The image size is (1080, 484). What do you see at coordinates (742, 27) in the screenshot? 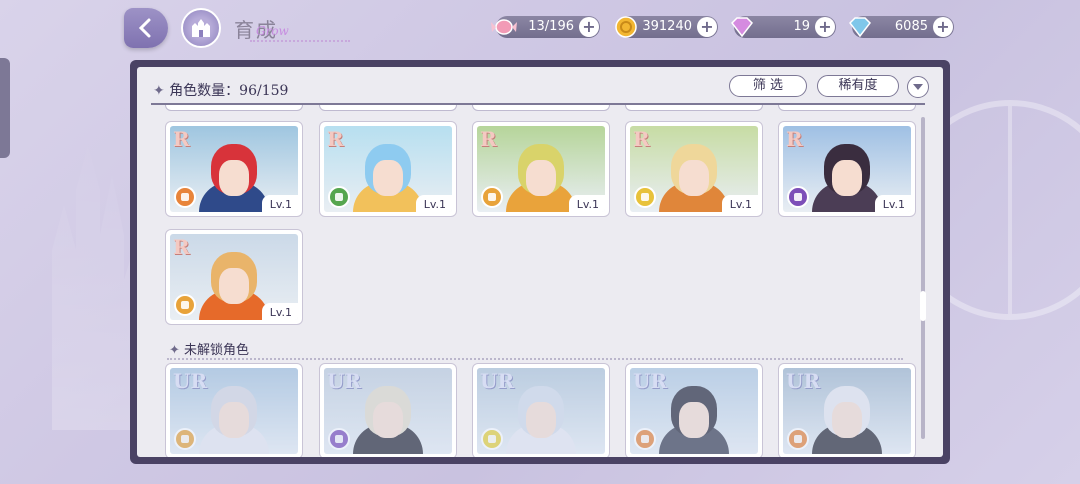
I see `pink-gem-icon` at bounding box center [742, 27].